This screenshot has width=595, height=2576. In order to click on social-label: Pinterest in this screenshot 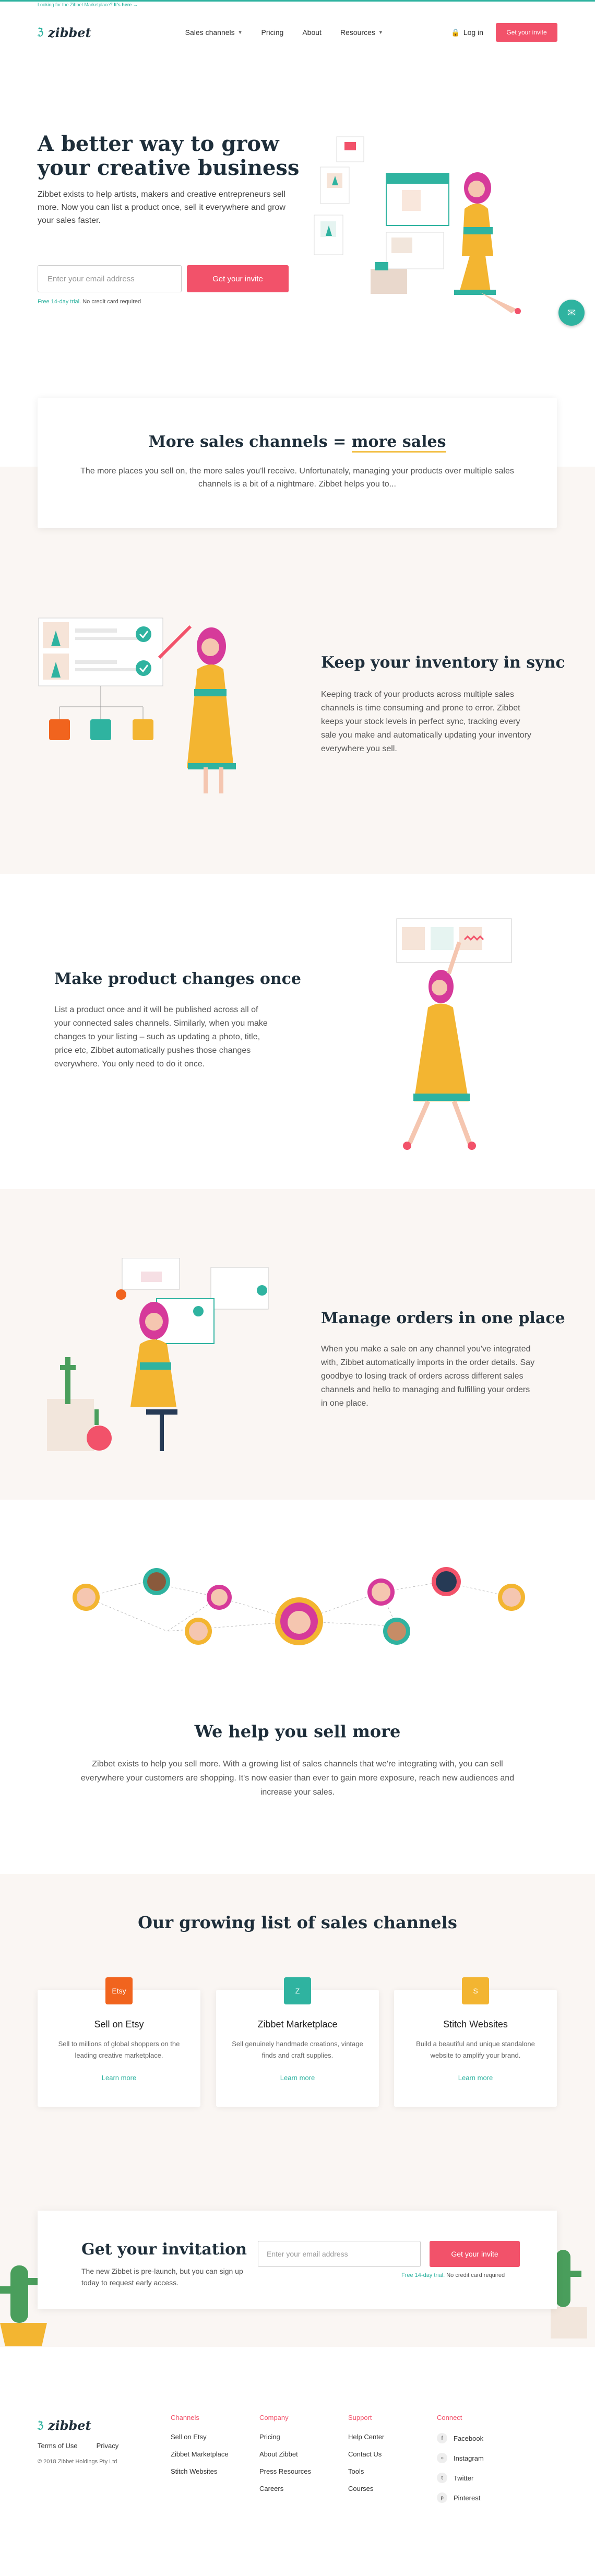, I will do `click(467, 2498)`.